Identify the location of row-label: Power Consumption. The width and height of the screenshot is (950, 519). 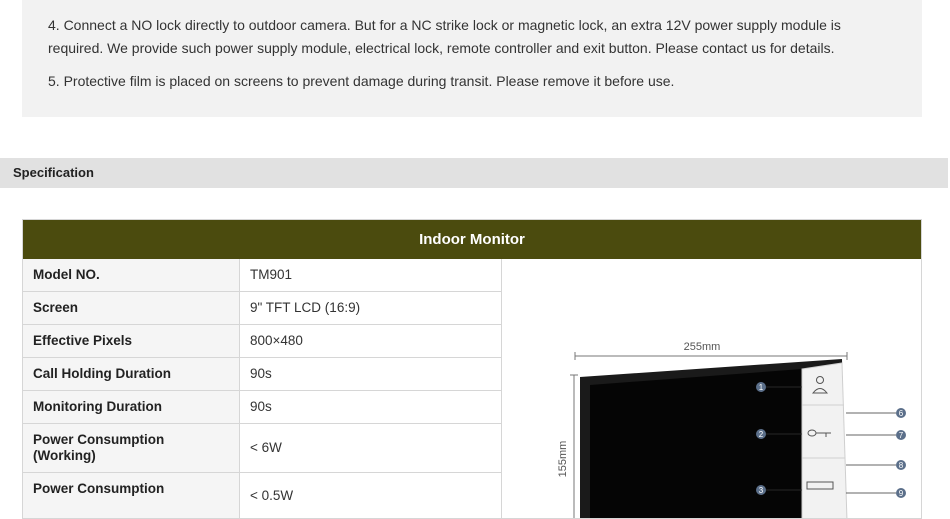
(99, 488).